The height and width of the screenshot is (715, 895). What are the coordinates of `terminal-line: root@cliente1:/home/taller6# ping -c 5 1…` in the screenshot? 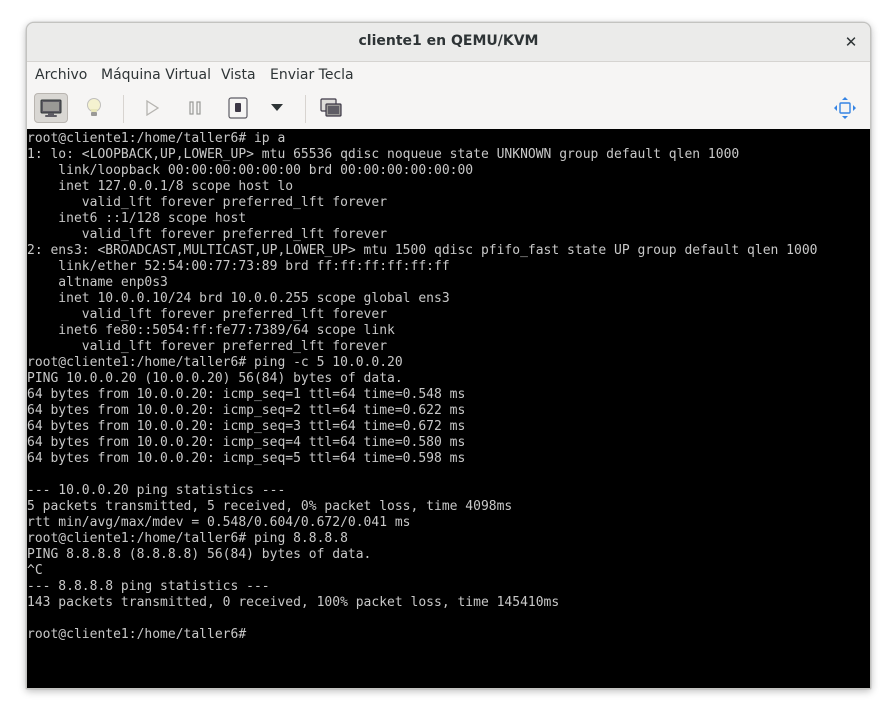 It's located at (215, 362).